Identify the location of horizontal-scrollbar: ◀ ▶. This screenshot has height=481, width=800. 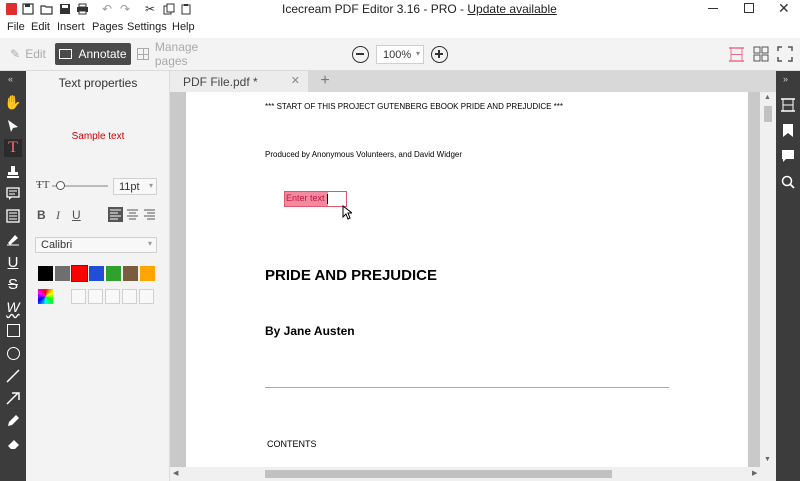
(473, 474).